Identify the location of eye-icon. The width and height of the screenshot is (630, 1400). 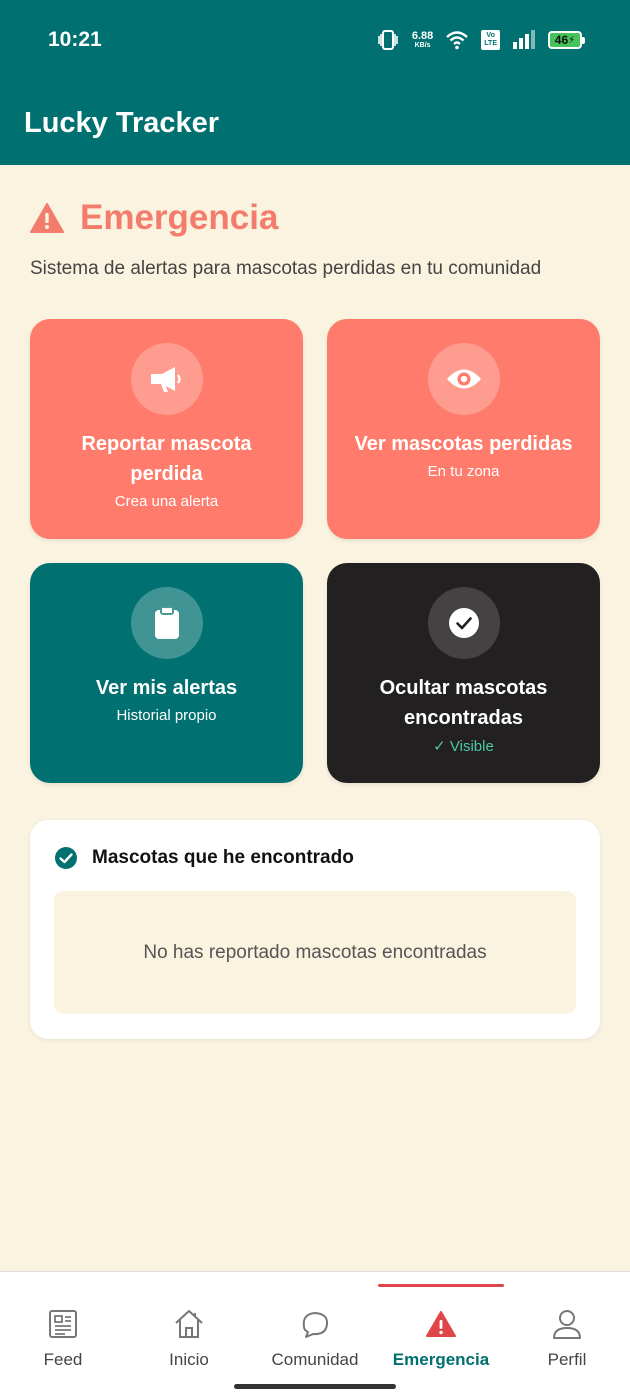
(463, 379).